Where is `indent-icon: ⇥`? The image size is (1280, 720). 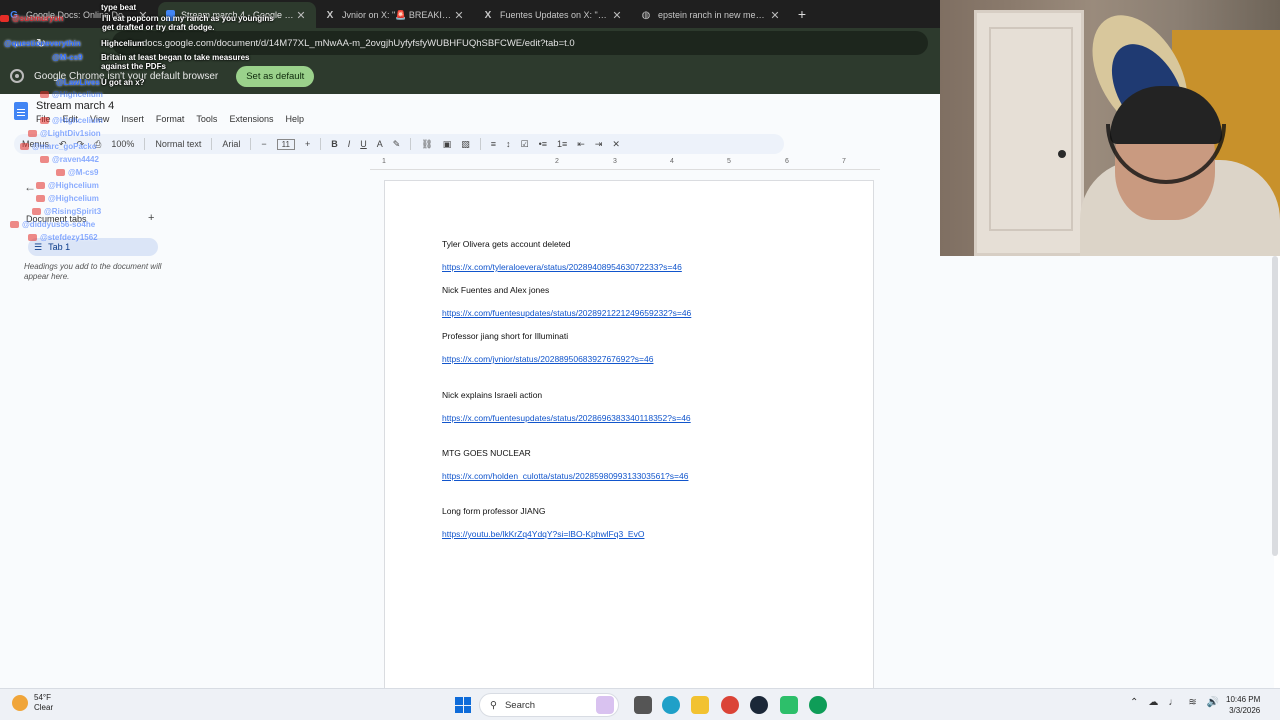 indent-icon: ⇥ is located at coordinates (599, 144).